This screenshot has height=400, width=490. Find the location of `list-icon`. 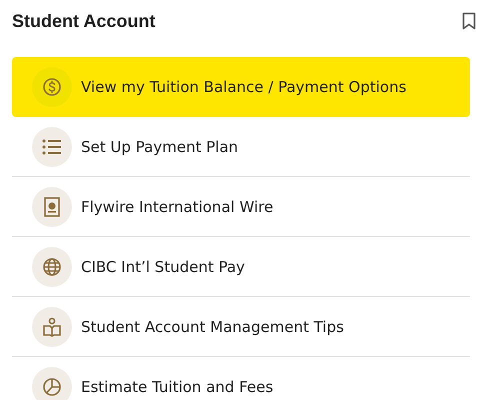

list-icon is located at coordinates (52, 146).